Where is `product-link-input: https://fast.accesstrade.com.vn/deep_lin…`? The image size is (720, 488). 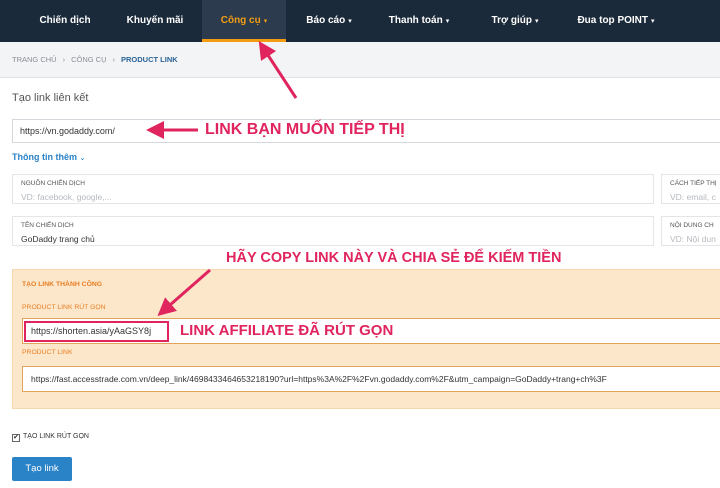 product-link-input: https://fast.accesstrade.com.vn/deep_lin… is located at coordinates (371, 379).